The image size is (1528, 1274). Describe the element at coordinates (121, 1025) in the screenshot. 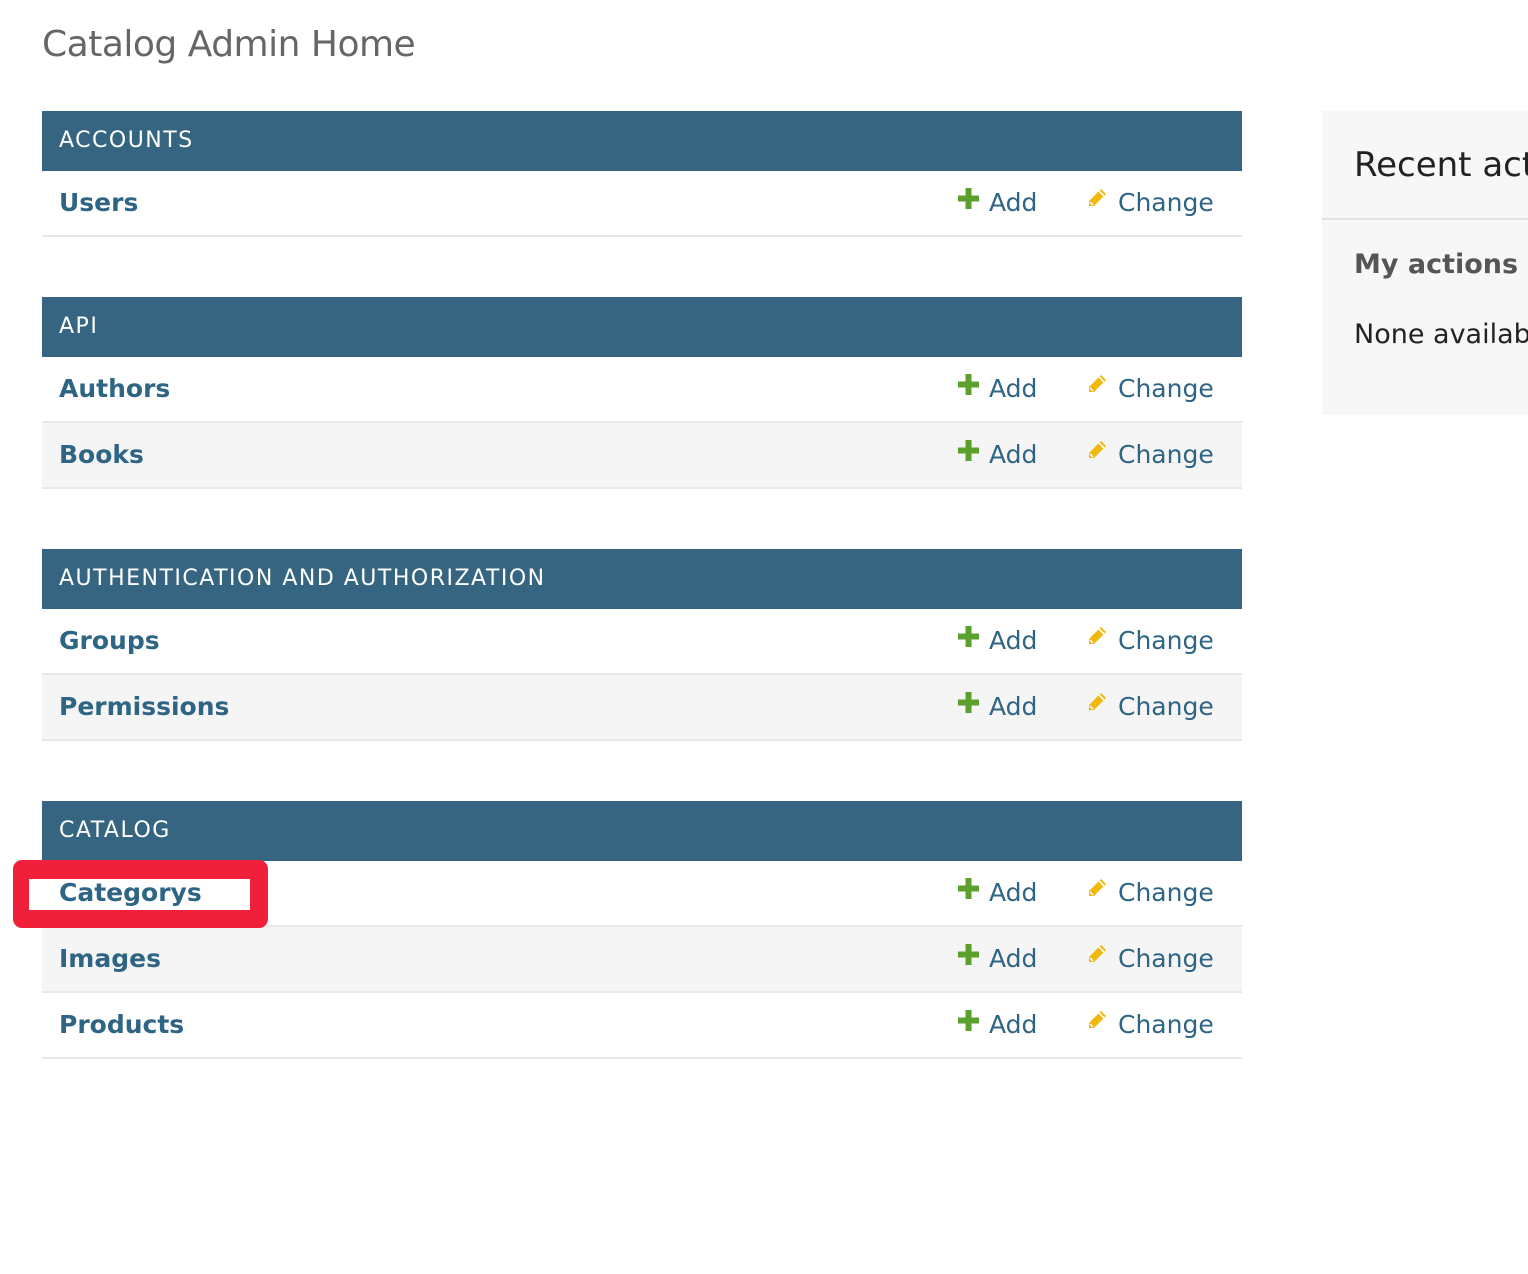

I see `model-link-products: Products` at that location.